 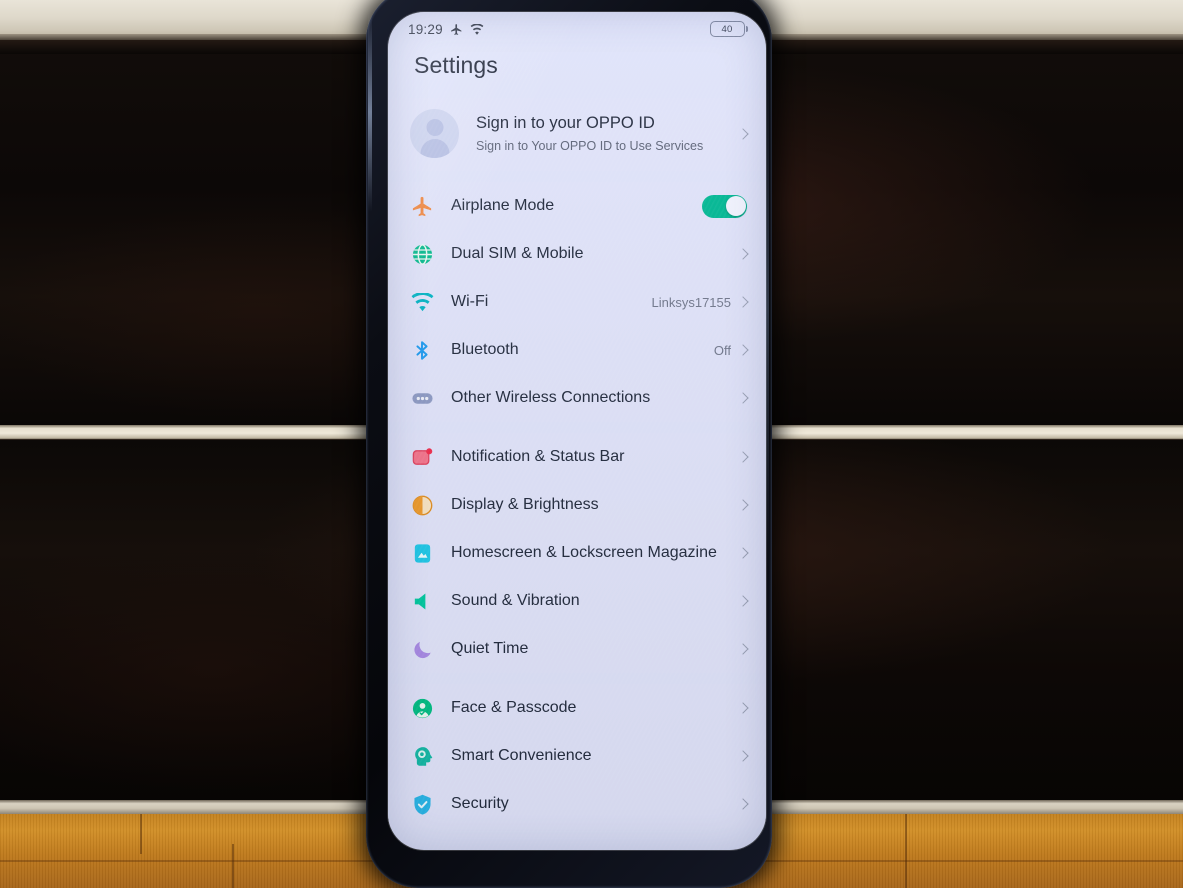 What do you see at coordinates (551, 397) in the screenshot?
I see `settings-row-label: Other Wireless Connections` at bounding box center [551, 397].